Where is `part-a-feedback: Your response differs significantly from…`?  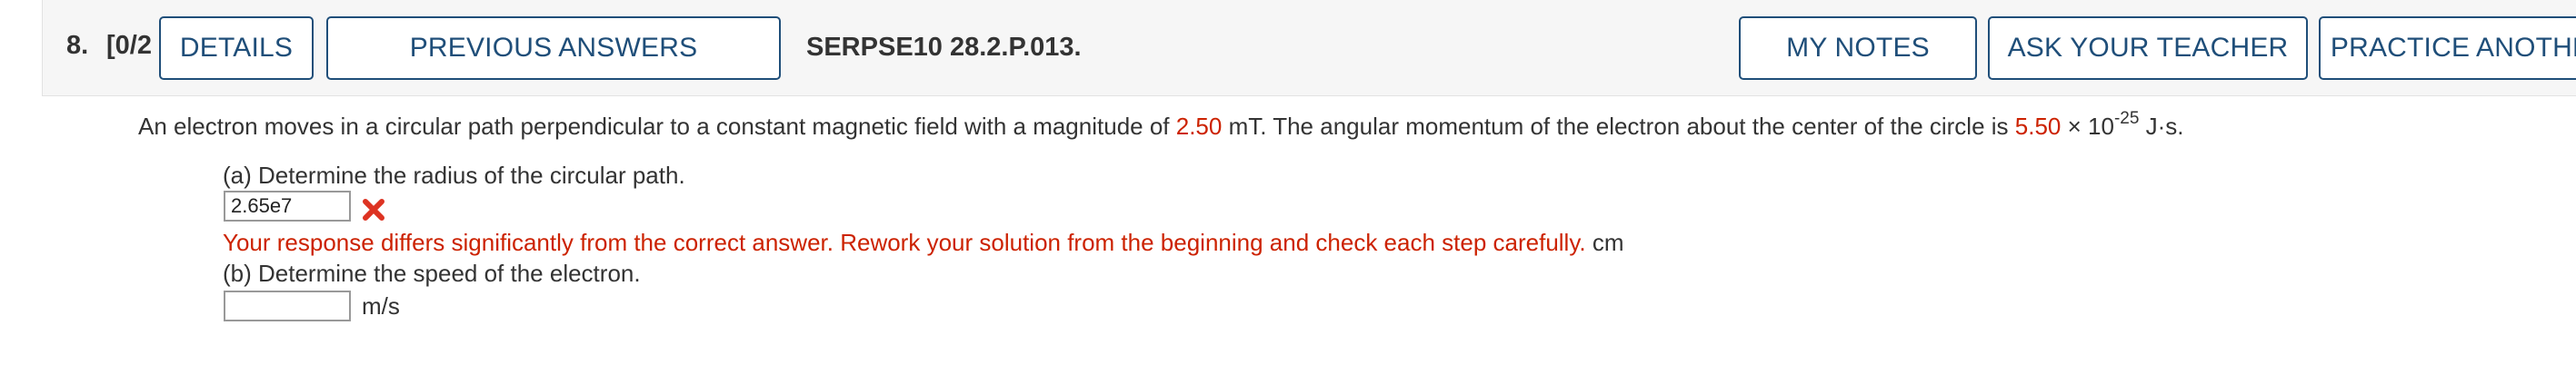 part-a-feedback: Your response differs significantly from… is located at coordinates (923, 242).